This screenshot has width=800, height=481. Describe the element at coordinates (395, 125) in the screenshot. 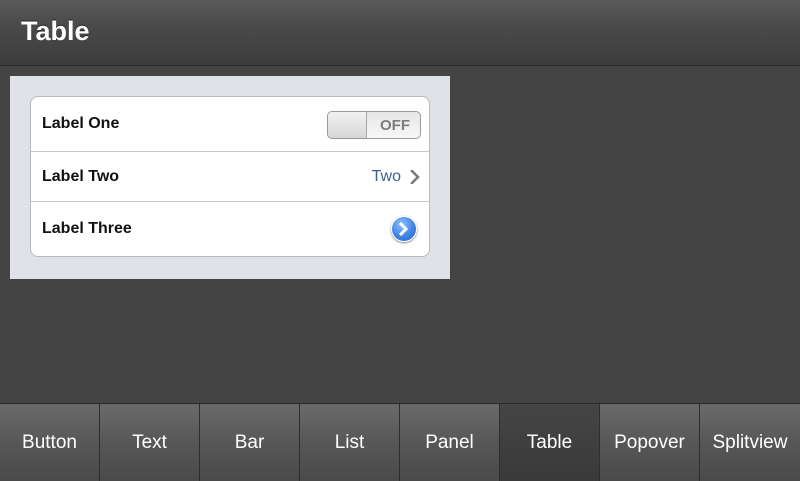

I see `toggle-state-label: OFF` at that location.